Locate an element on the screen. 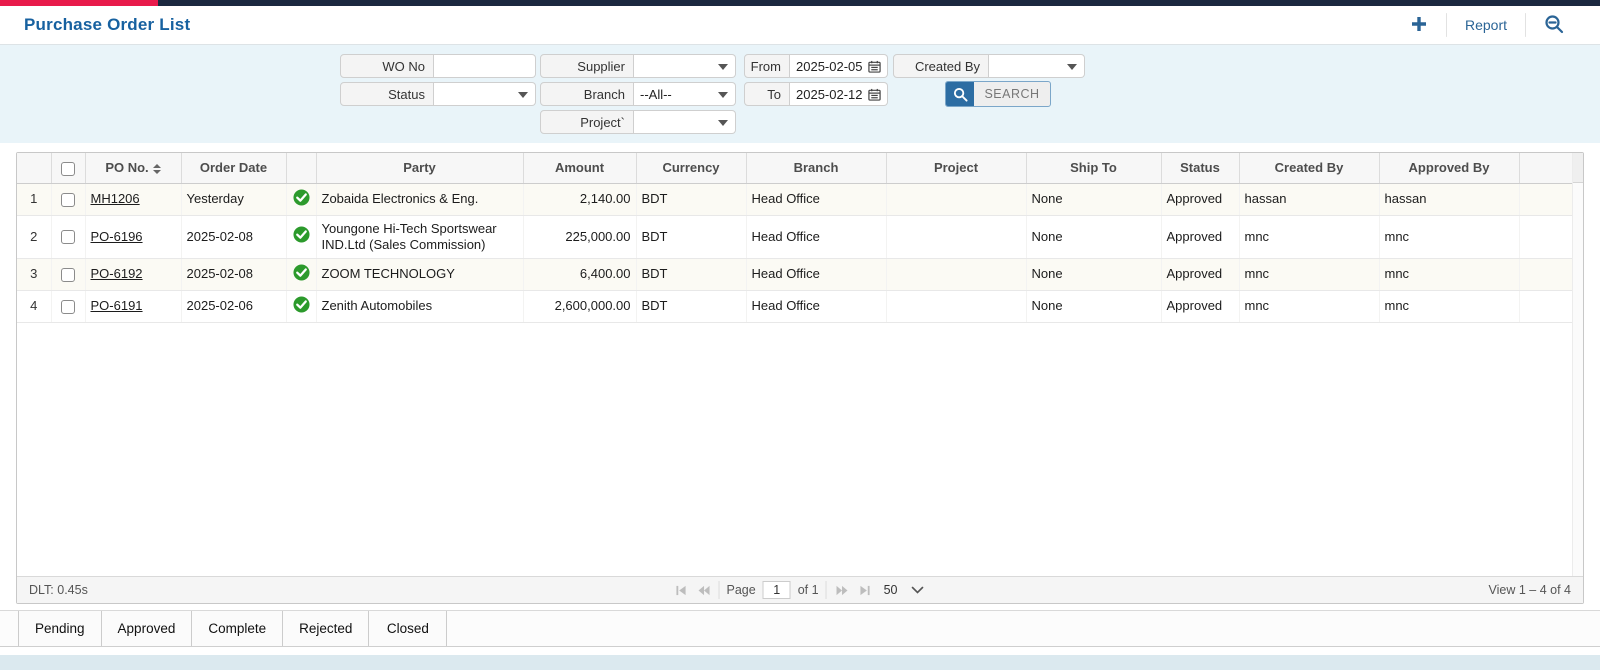 The width and height of the screenshot is (1600, 670). tab-rejected: Rejected is located at coordinates (326, 628).